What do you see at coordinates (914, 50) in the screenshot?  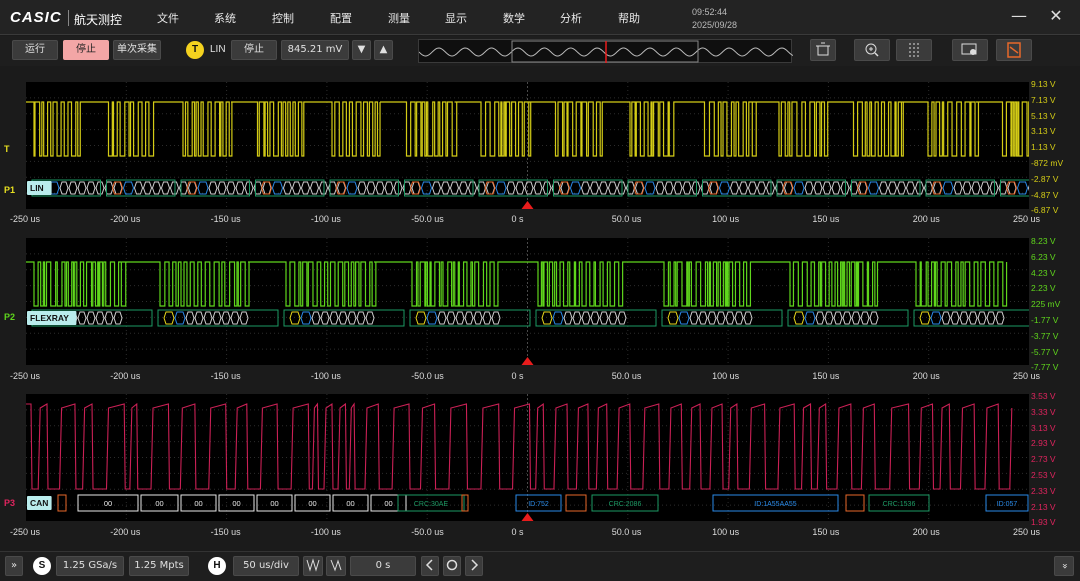 I see `cursor-icon` at bounding box center [914, 50].